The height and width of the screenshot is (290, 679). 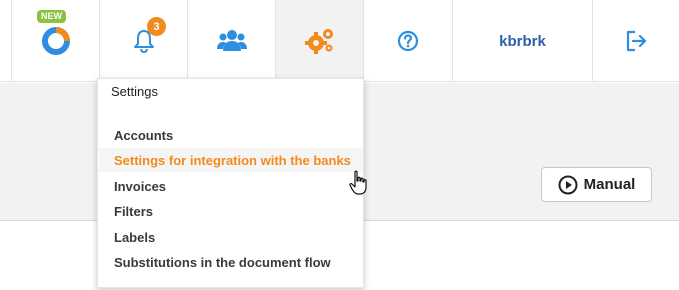 I want to click on nav-left-edge, so click(x=5, y=41).